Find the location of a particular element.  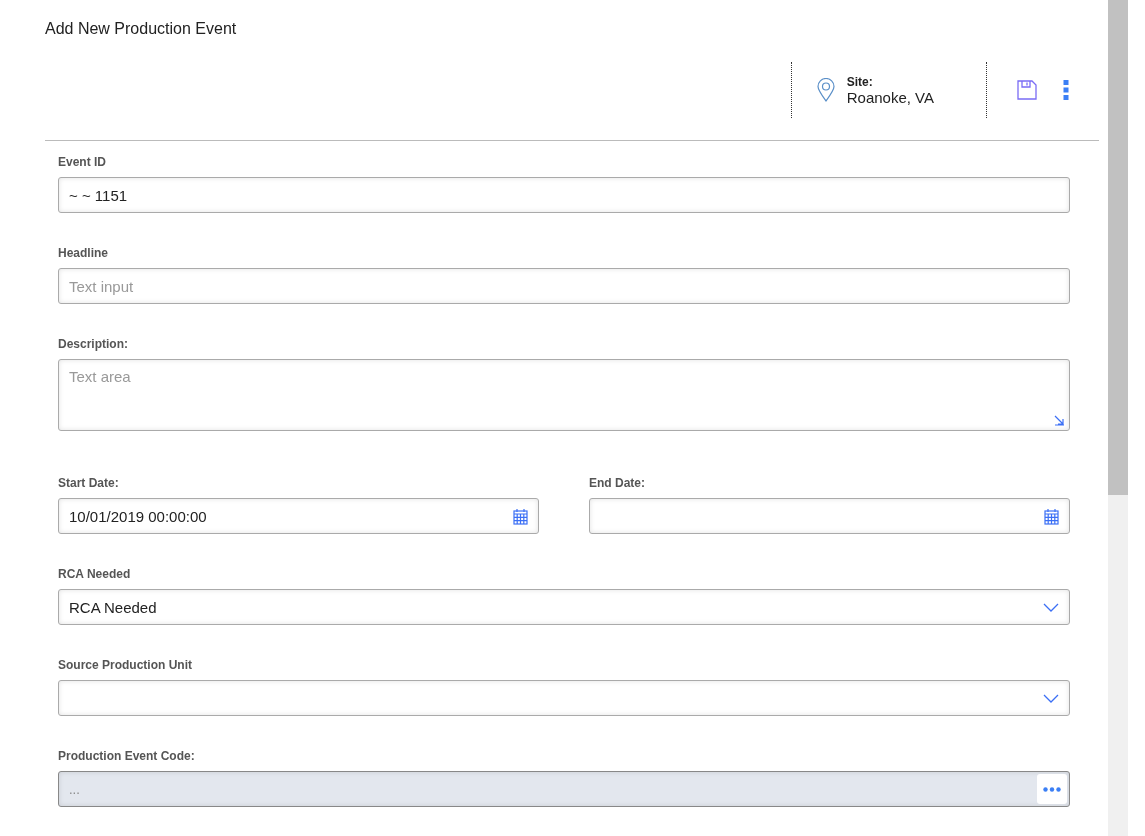

resize-handle-icon is located at coordinates (1059, 420).